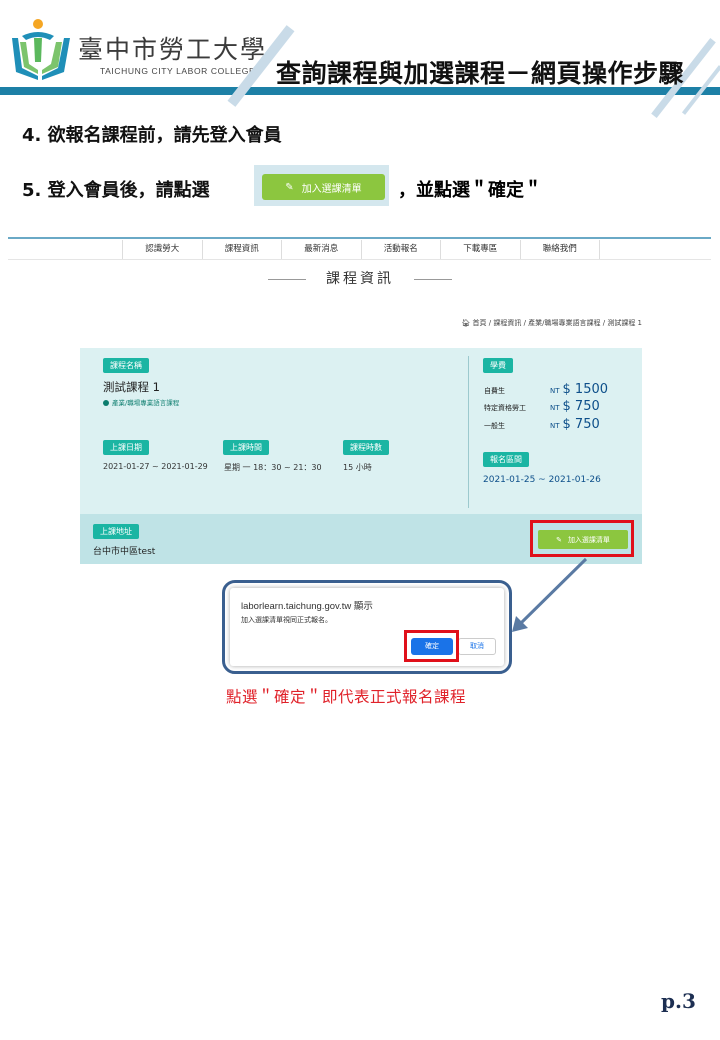 Image resolution: width=720 pixels, height=1040 pixels. I want to click on arrow-circle-icon, so click(106, 403).